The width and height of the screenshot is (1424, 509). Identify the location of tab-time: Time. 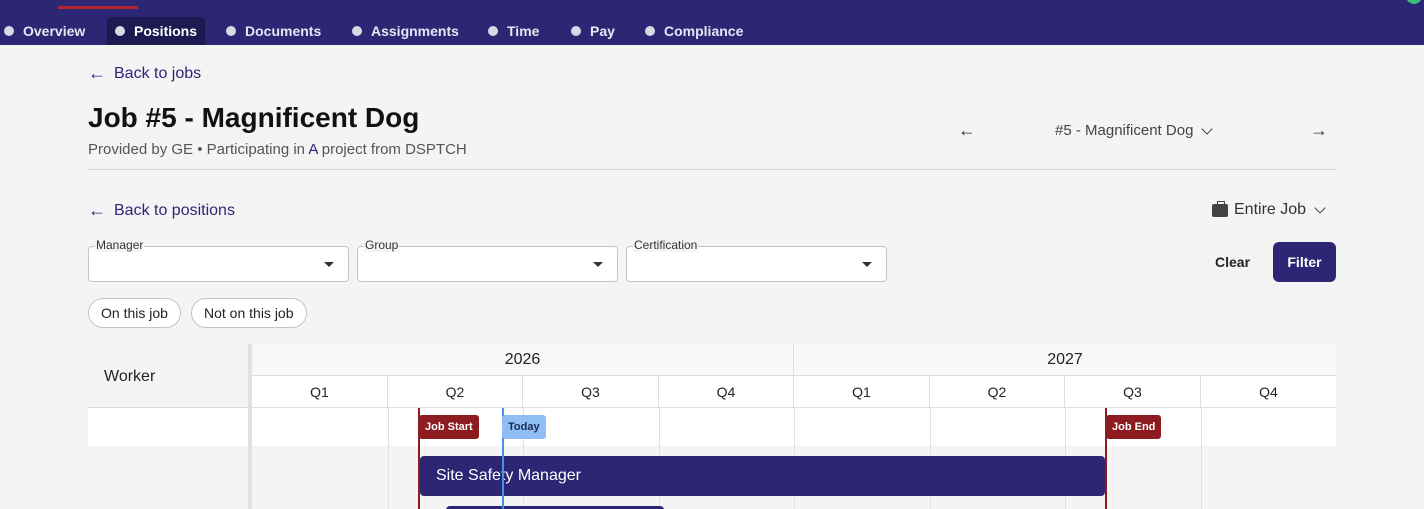
(513, 31).